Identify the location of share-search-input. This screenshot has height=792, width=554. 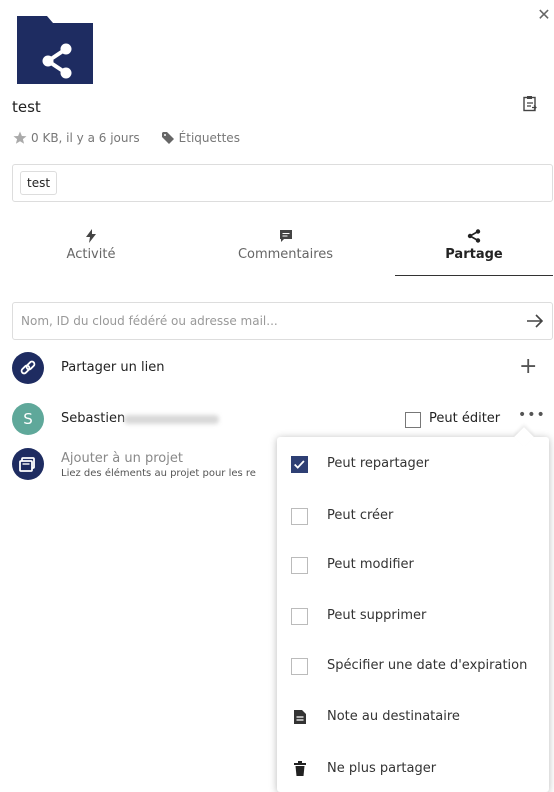
(258, 321).